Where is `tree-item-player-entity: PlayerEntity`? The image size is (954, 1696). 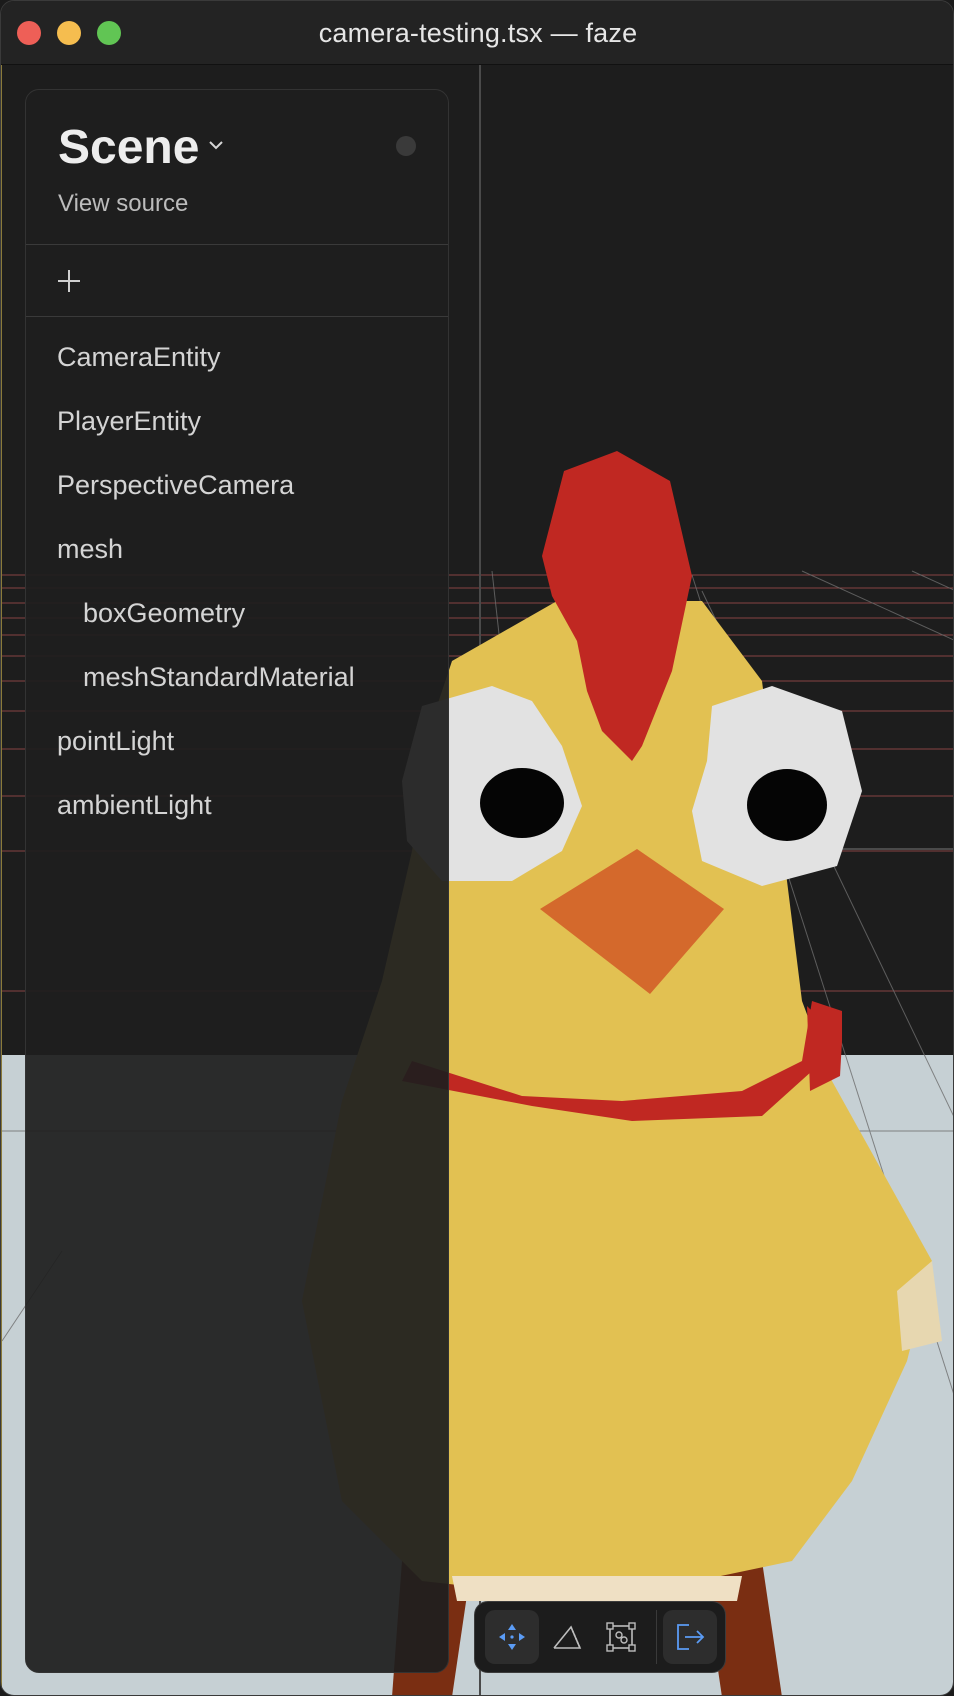 tree-item-player-entity: PlayerEntity is located at coordinates (237, 421).